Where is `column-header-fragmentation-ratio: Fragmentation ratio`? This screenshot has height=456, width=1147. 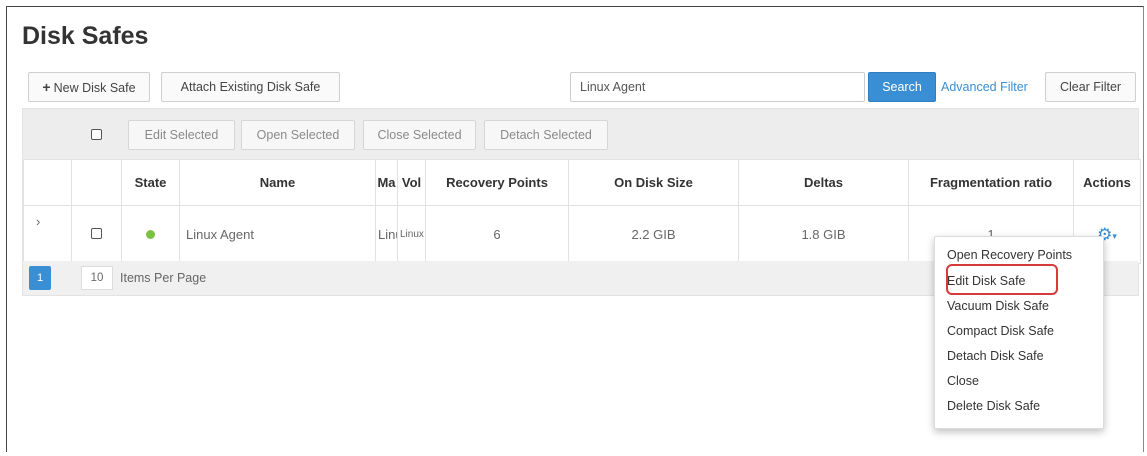
column-header-fragmentation-ratio: Fragmentation ratio is located at coordinates (991, 182).